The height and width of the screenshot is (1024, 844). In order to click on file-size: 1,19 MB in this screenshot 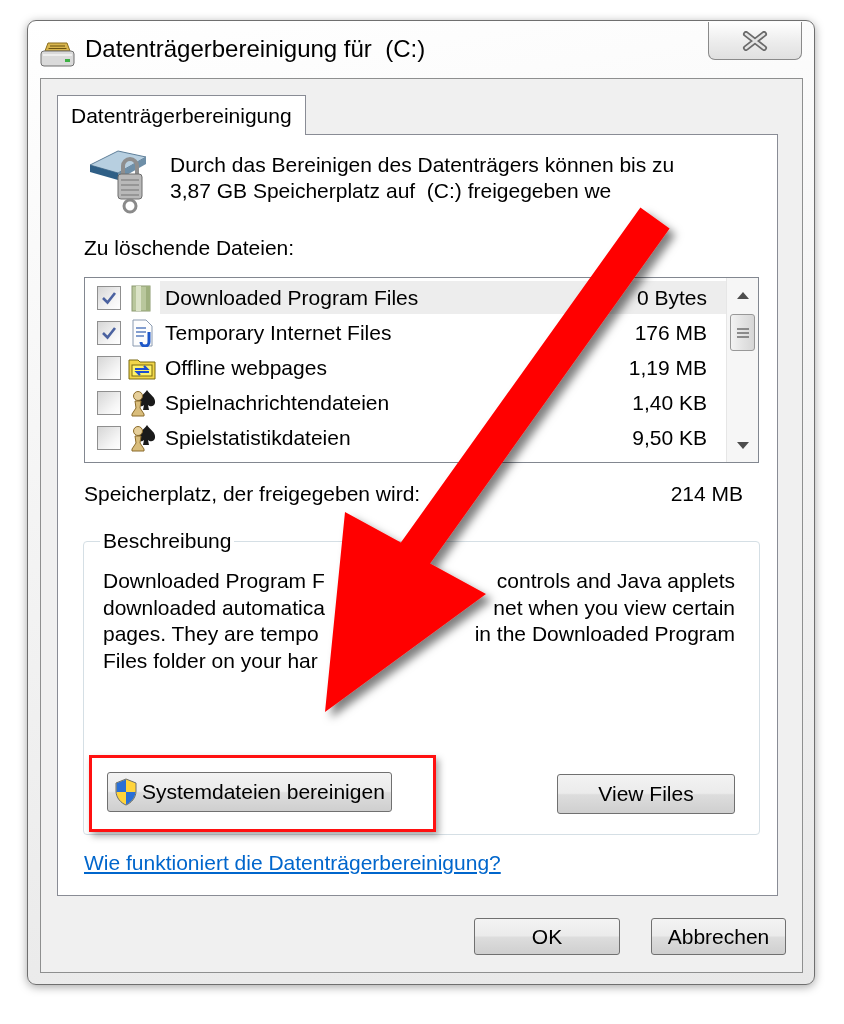, I will do `click(667, 367)`.